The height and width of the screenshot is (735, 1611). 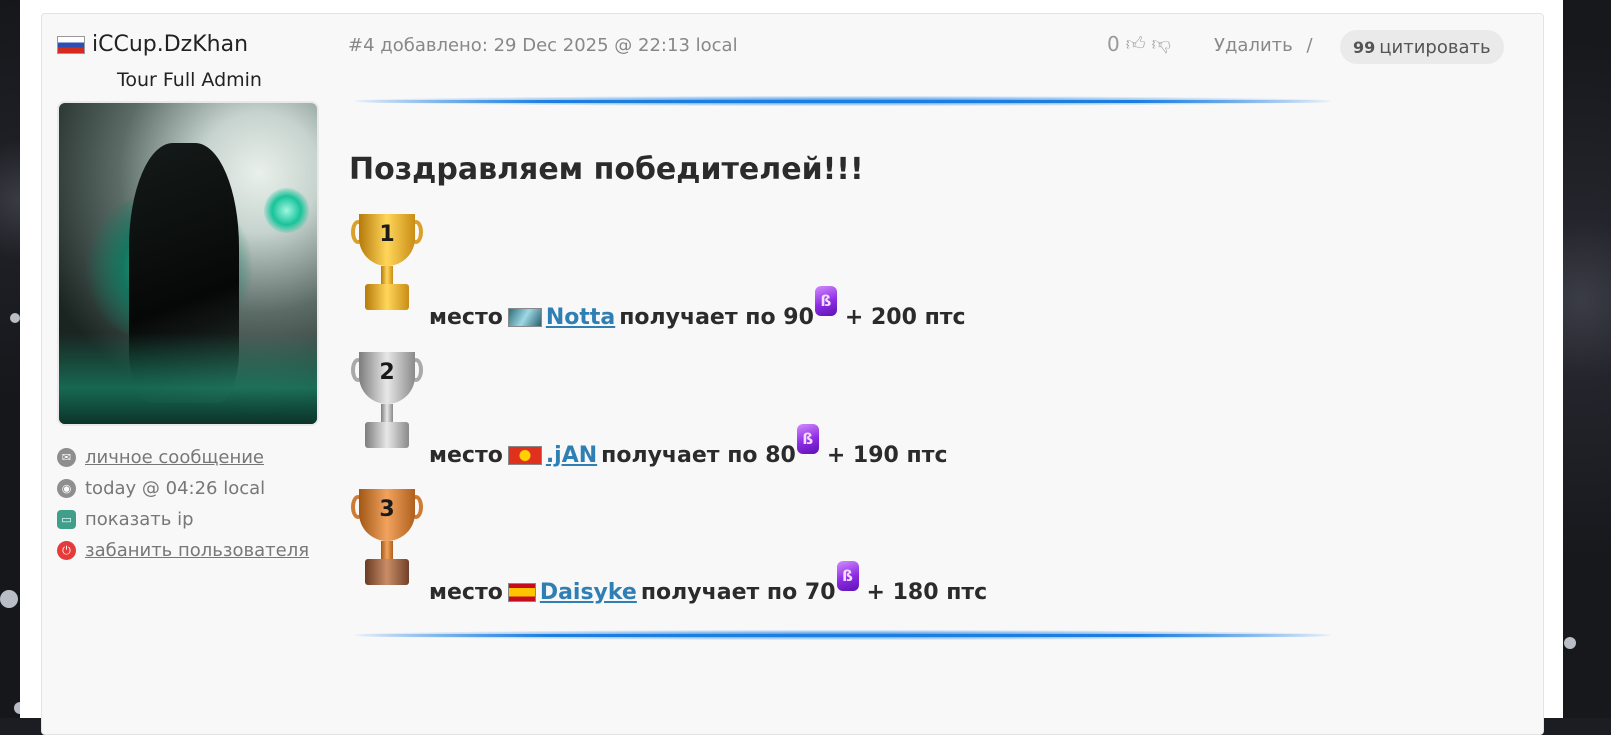 I want to click on player-link: .jAN, so click(x=571, y=455).